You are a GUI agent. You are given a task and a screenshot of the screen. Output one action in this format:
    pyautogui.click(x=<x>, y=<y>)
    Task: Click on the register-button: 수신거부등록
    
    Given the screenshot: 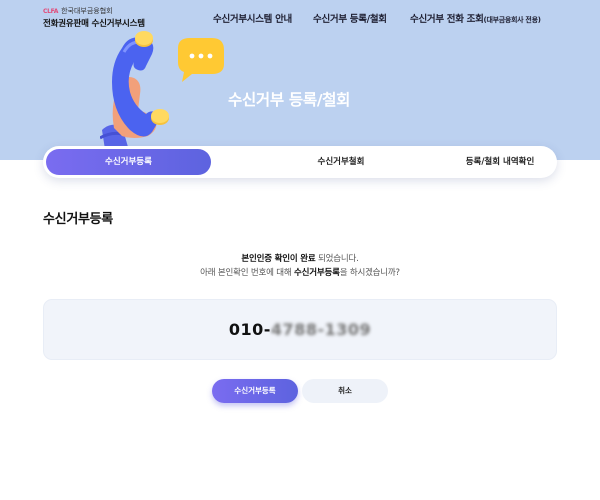 What is the action you would take?
    pyautogui.click(x=255, y=391)
    